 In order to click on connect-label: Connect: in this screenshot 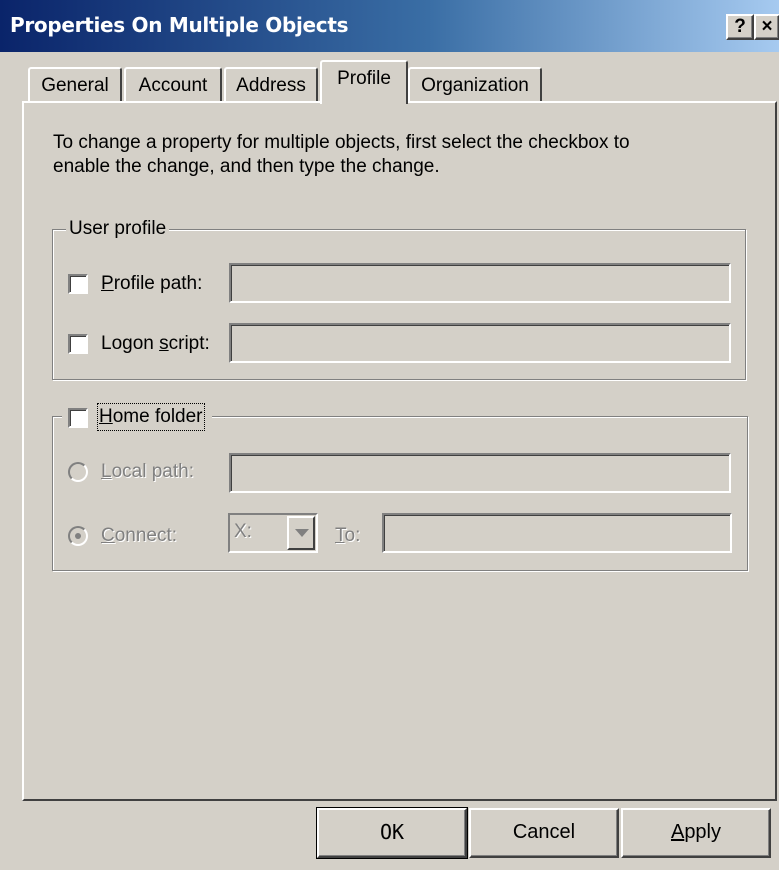, I will do `click(139, 536)`.